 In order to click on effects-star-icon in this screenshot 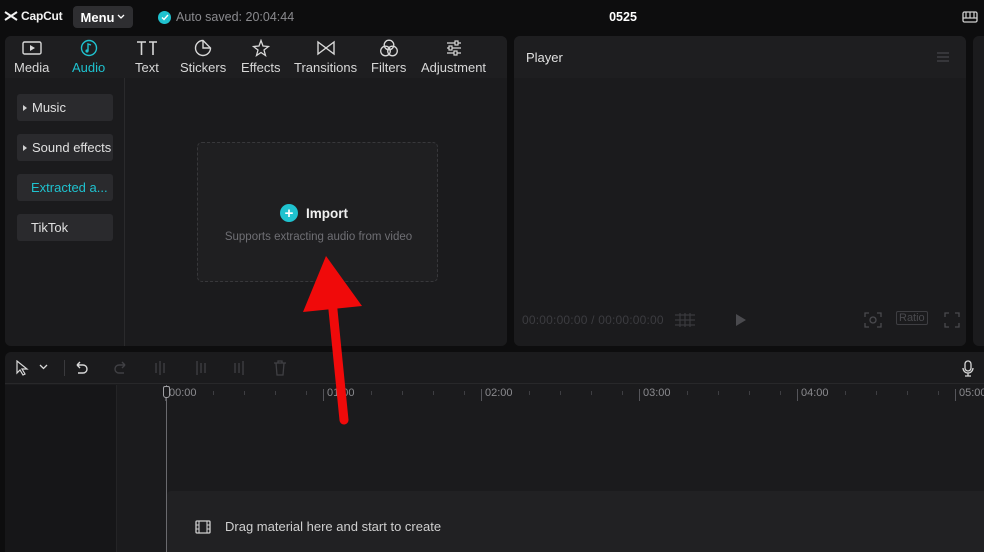, I will do `click(260, 48)`.